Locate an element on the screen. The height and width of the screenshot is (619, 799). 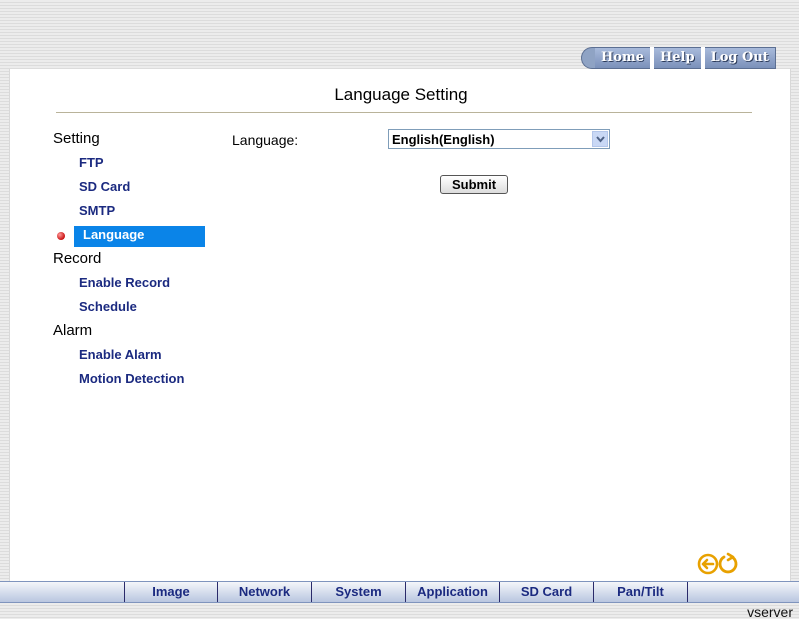
sidebar-item-label: Schedule is located at coordinates (108, 306).